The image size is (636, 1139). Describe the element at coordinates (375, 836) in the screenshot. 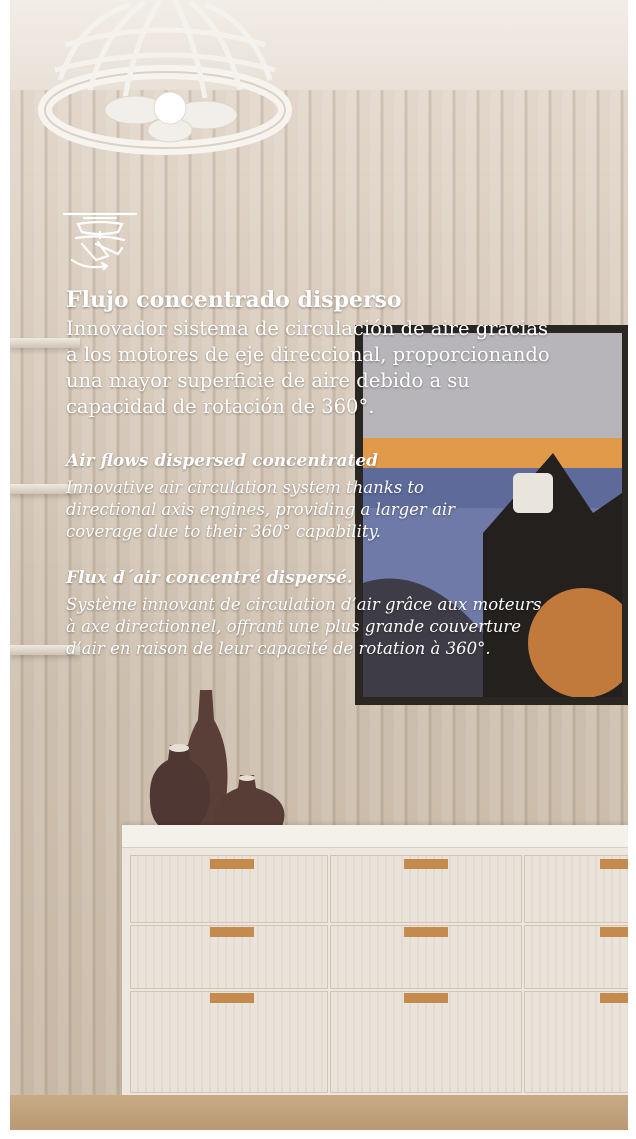

I see `sideboard-top` at that location.